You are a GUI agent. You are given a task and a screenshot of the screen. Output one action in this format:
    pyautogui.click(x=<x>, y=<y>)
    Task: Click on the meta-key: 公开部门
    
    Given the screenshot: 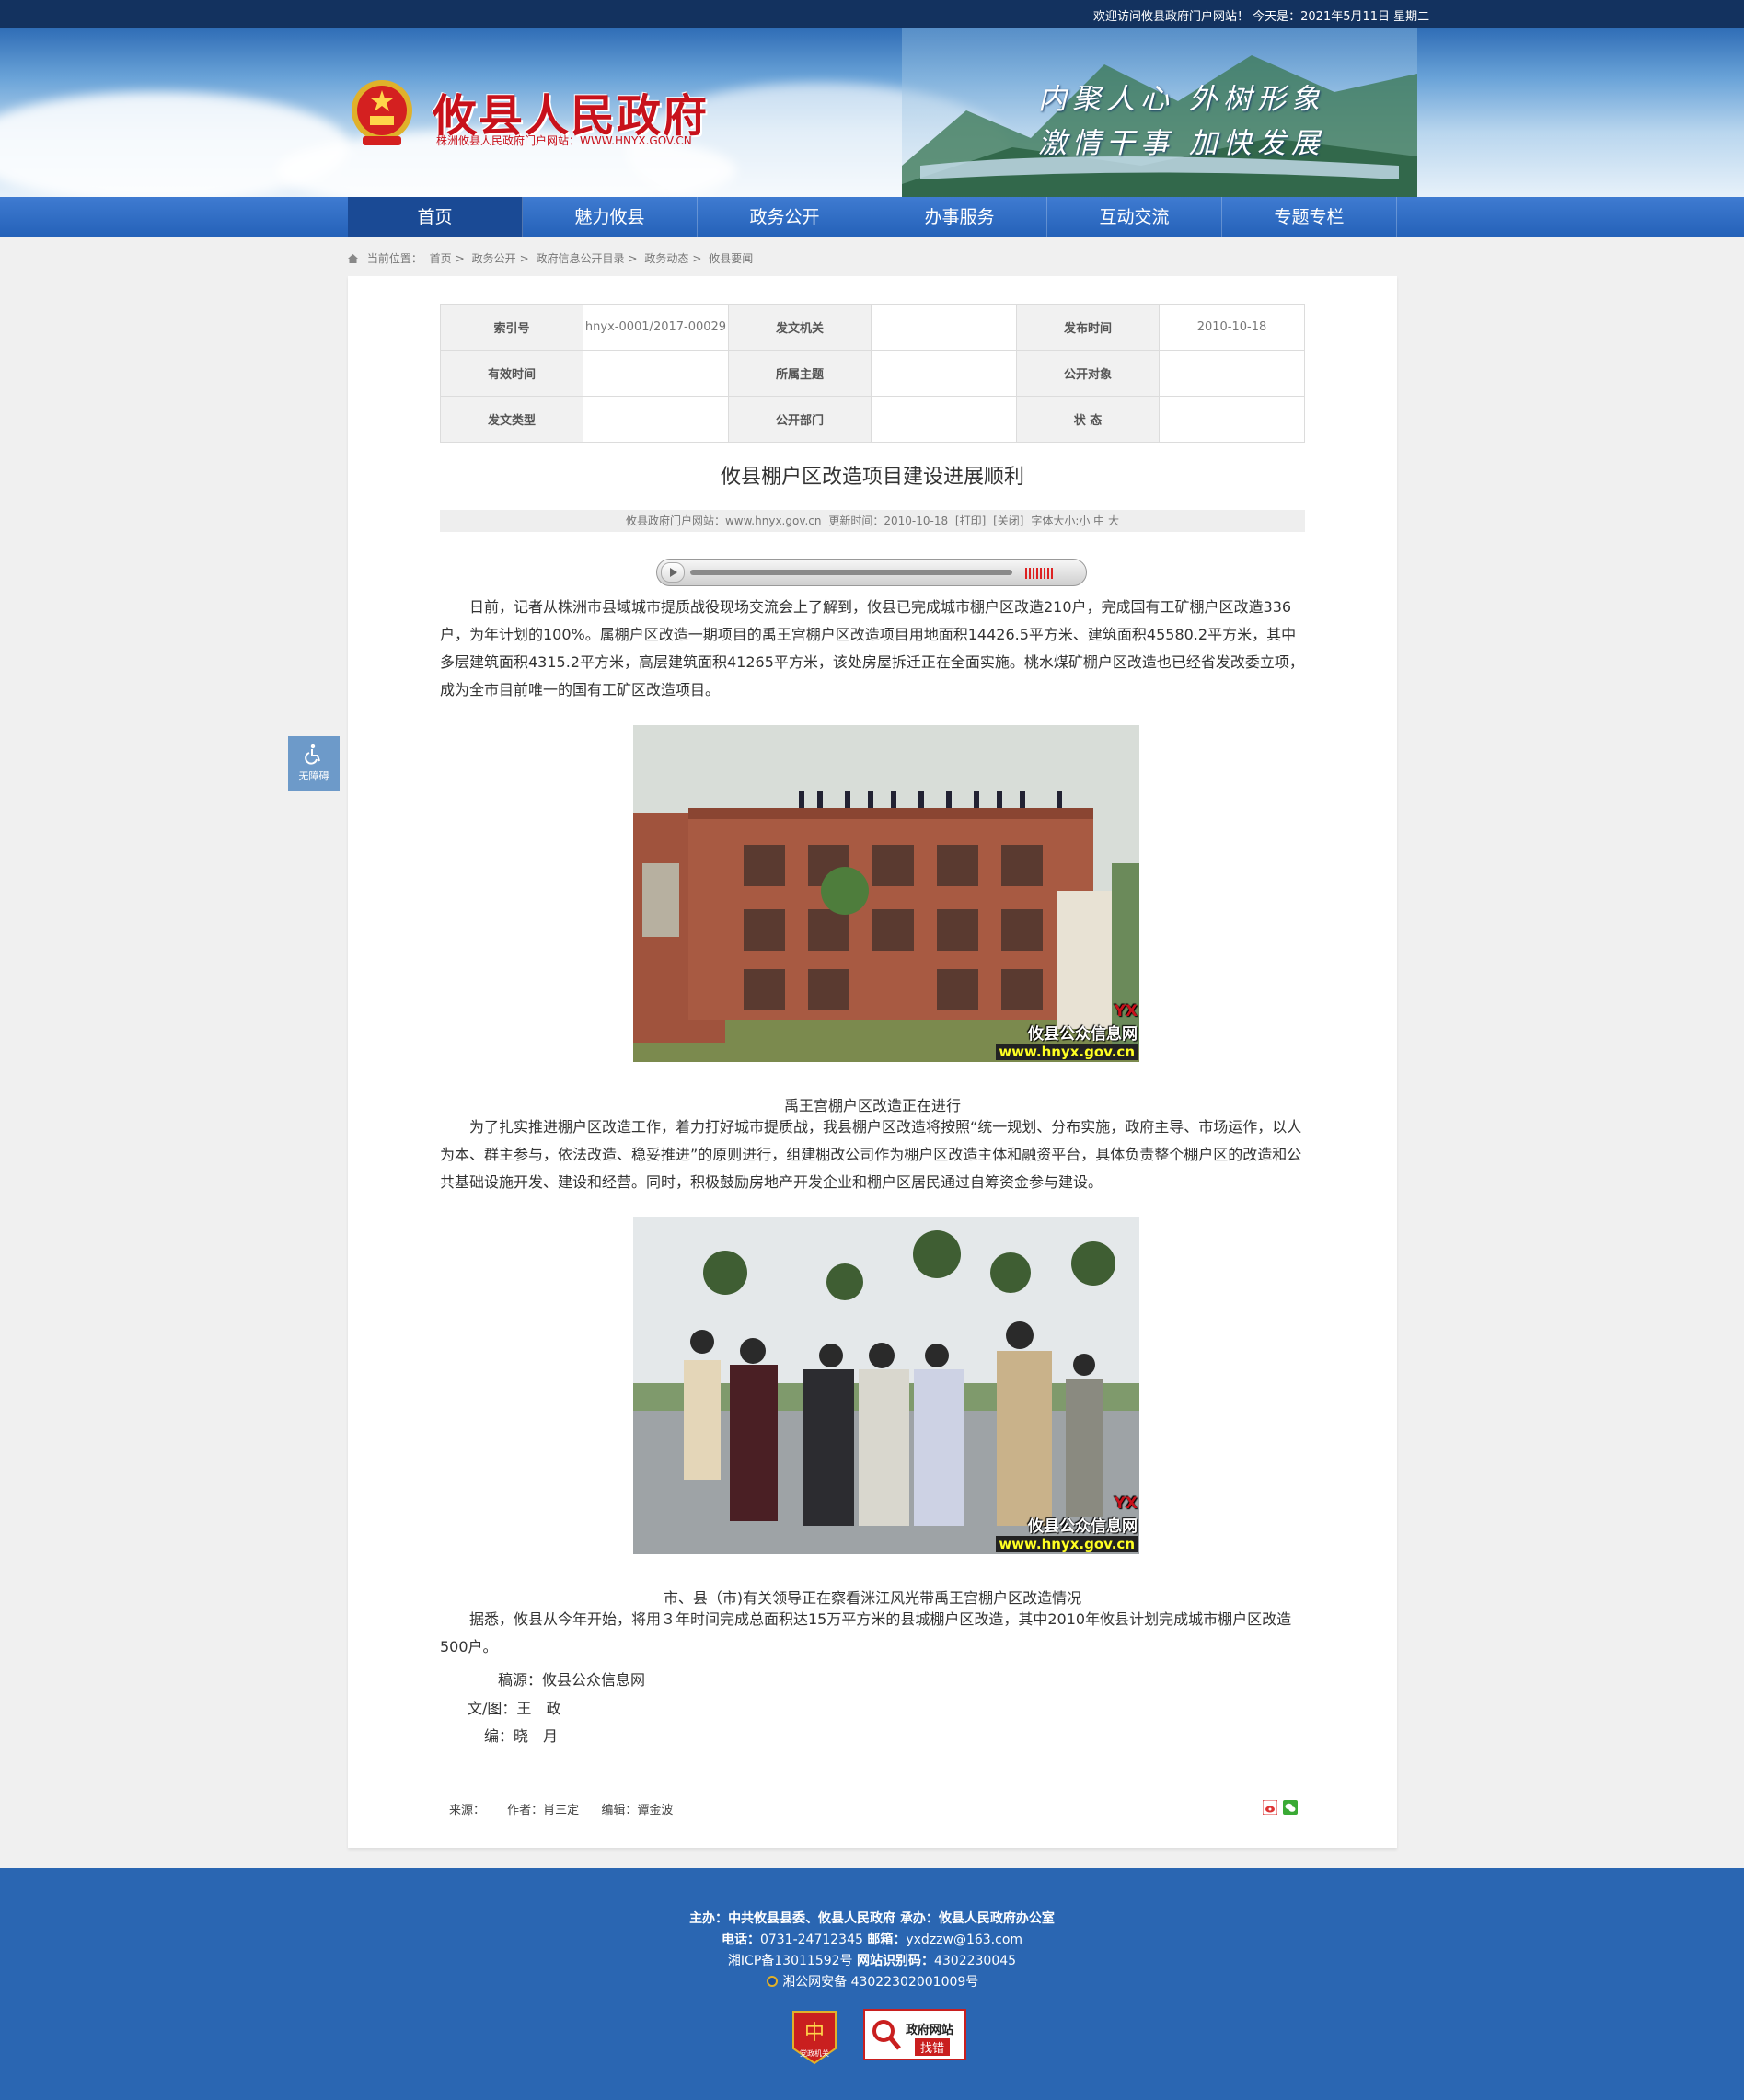 What is the action you would take?
    pyautogui.click(x=800, y=419)
    